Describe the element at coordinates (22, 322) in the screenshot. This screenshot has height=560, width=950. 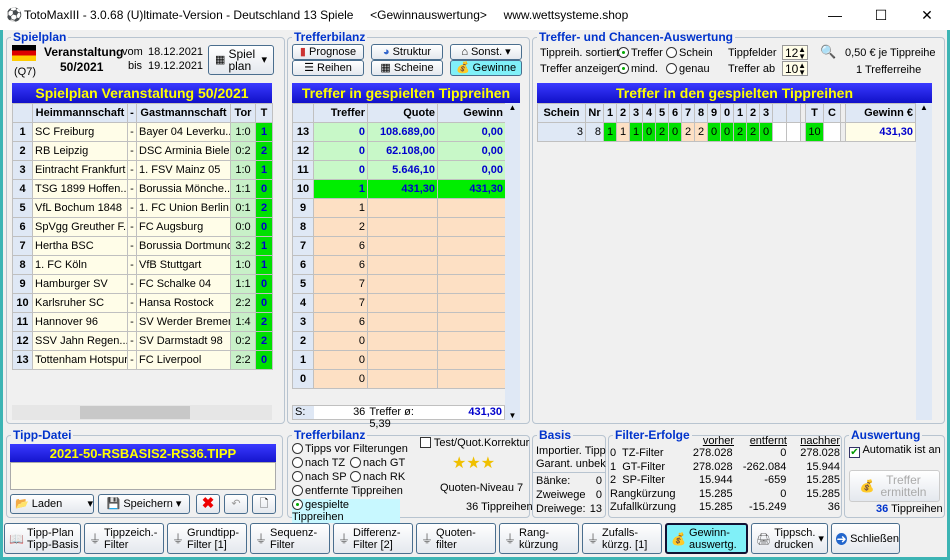
I see `cell-nr: 11` at that location.